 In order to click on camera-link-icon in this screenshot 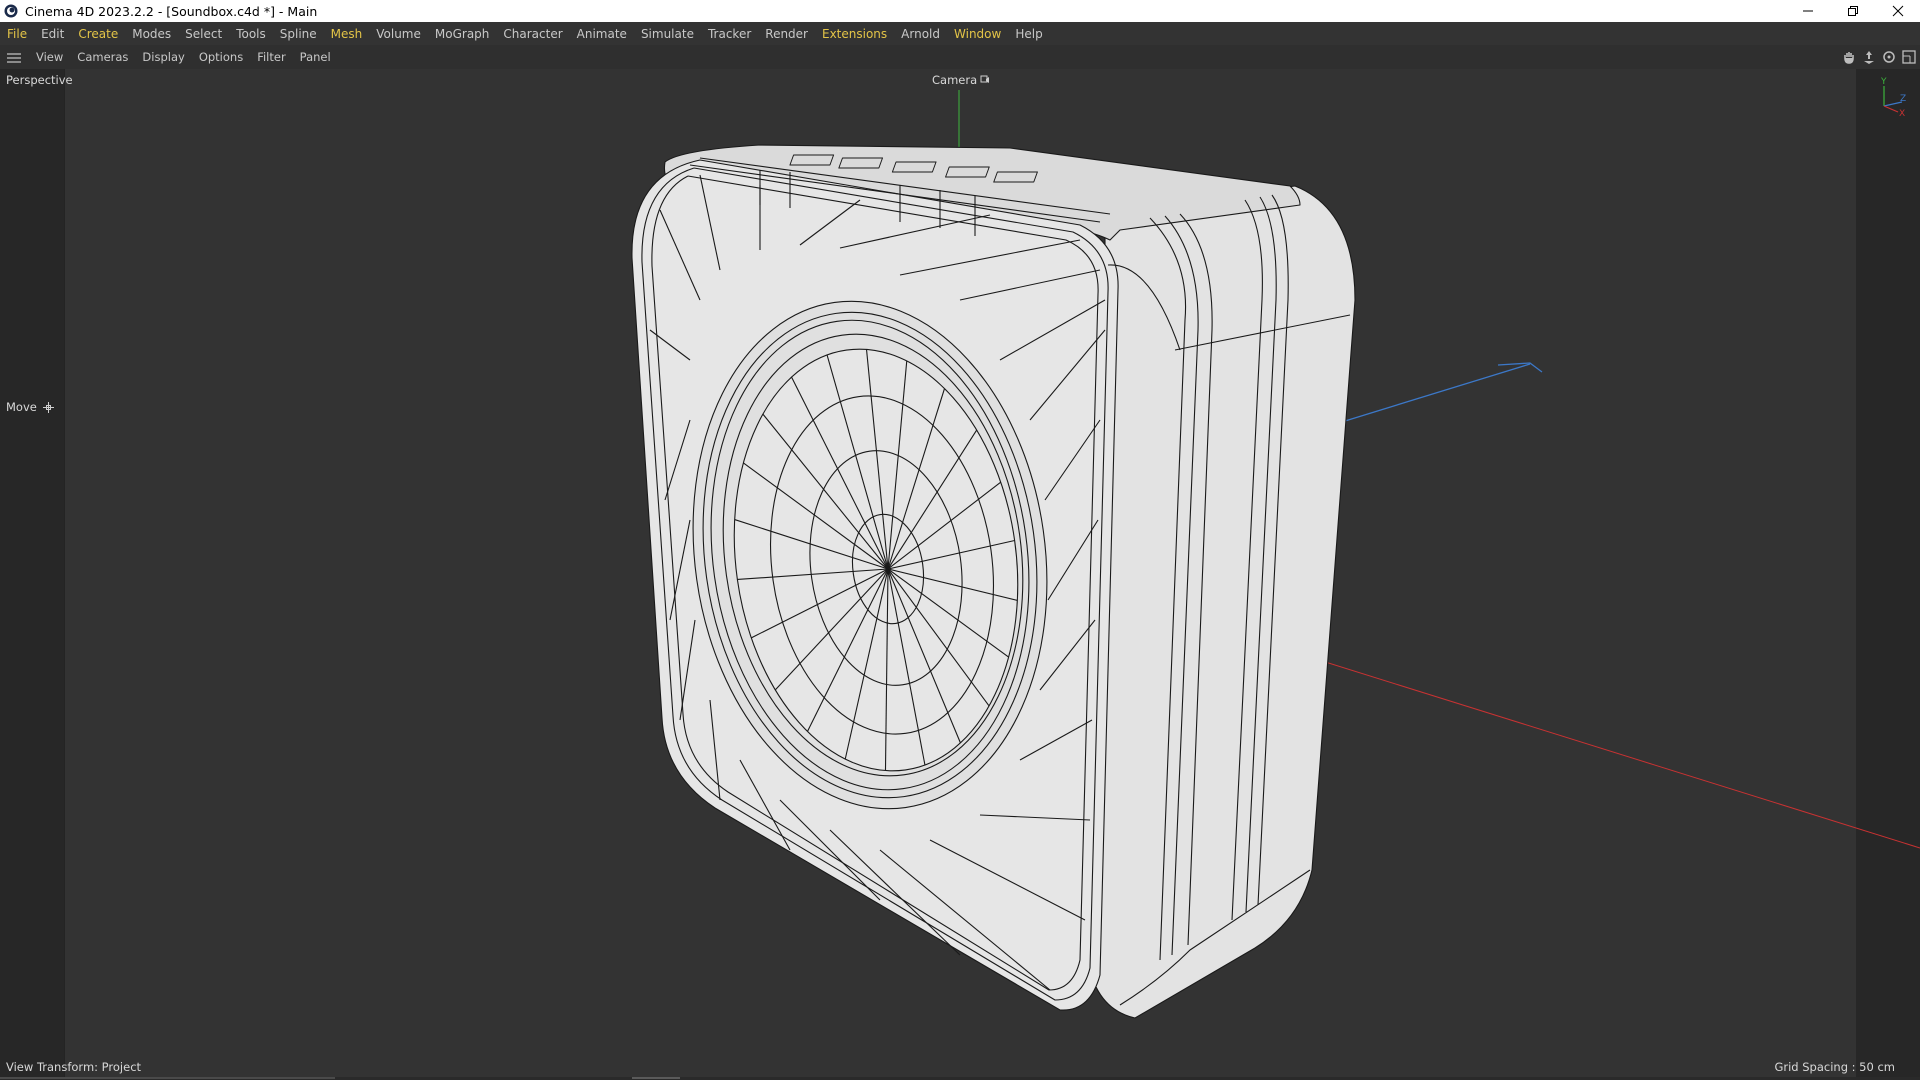, I will do `click(985, 79)`.